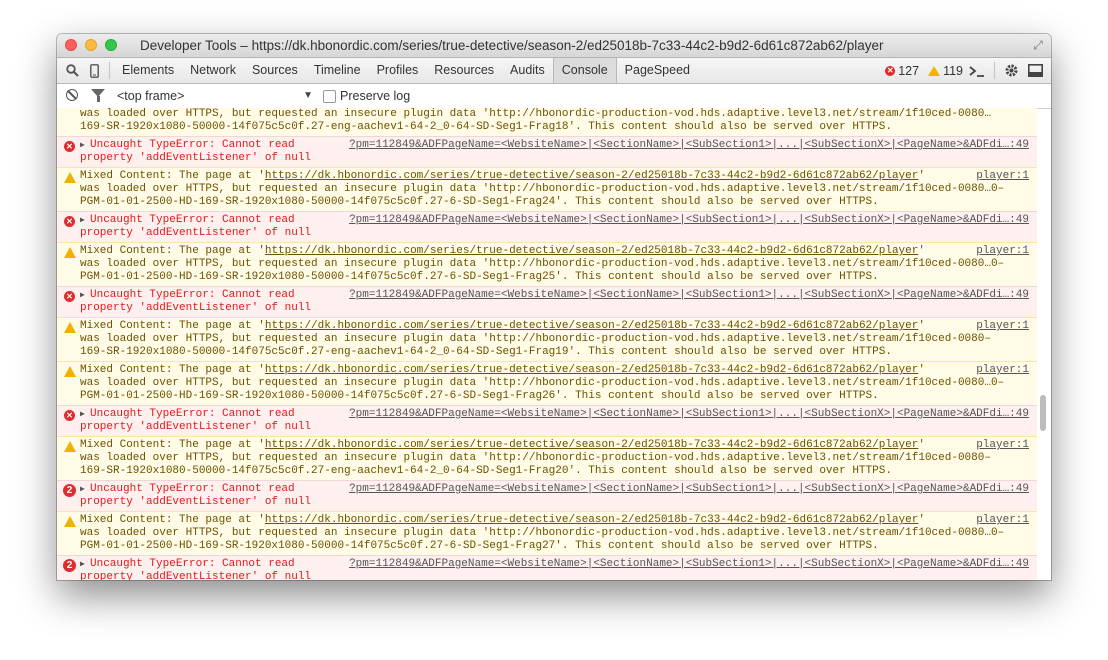  I want to click on clear-console-icon, so click(72, 95).